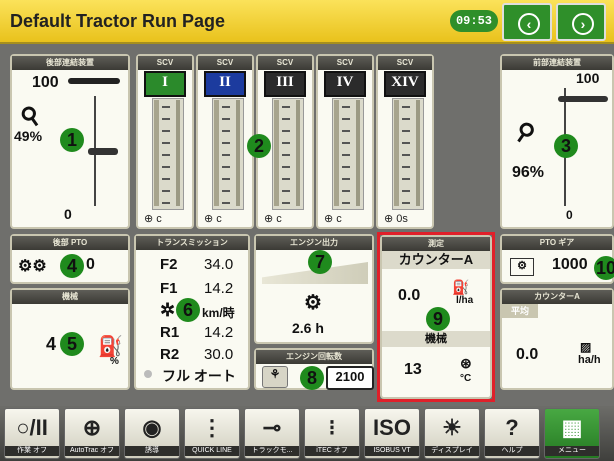 The width and height of the screenshot is (614, 461). I want to click on pto-gear-panel: PTO ギア ⚙ 1000 10, so click(557, 259).